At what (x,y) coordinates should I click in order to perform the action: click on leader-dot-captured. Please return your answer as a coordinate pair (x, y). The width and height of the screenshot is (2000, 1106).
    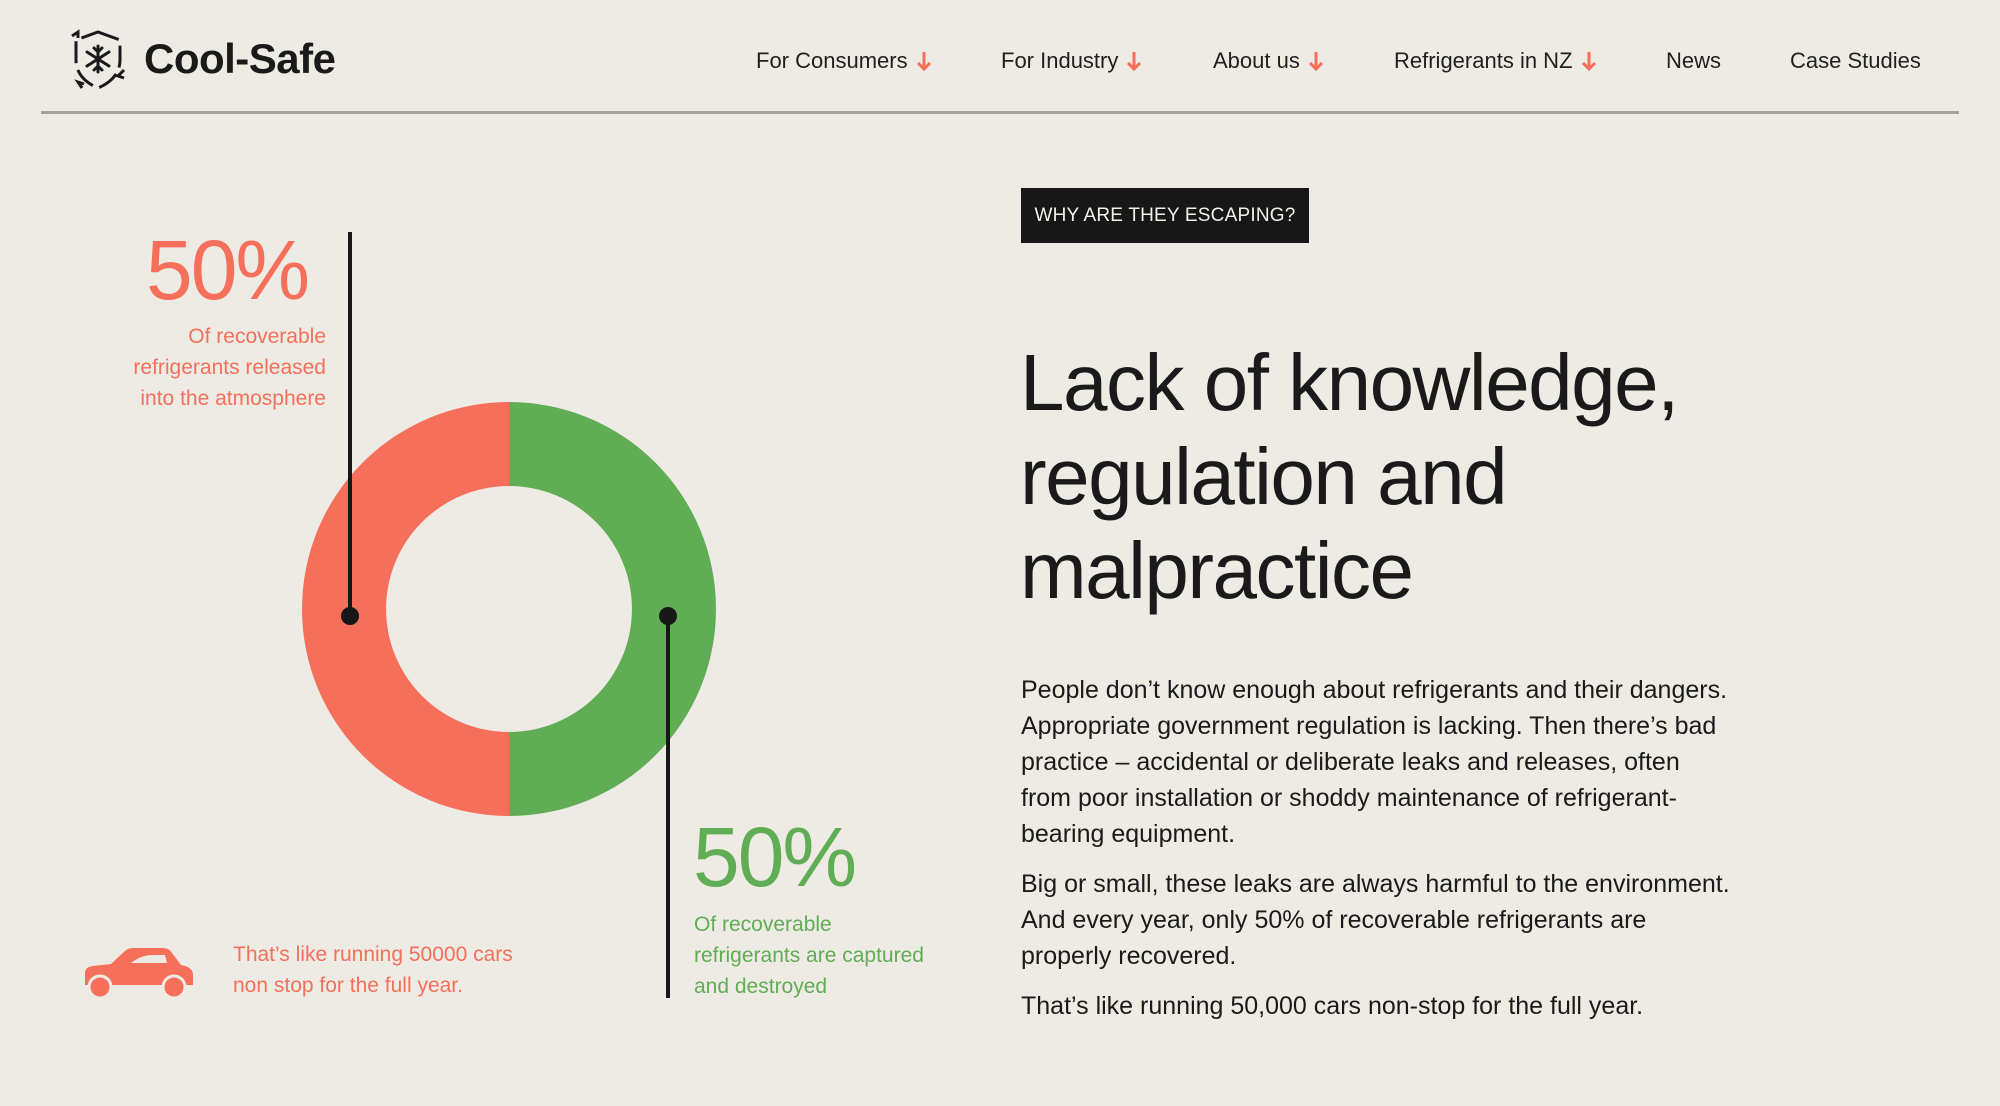
    Looking at the image, I should click on (668, 616).